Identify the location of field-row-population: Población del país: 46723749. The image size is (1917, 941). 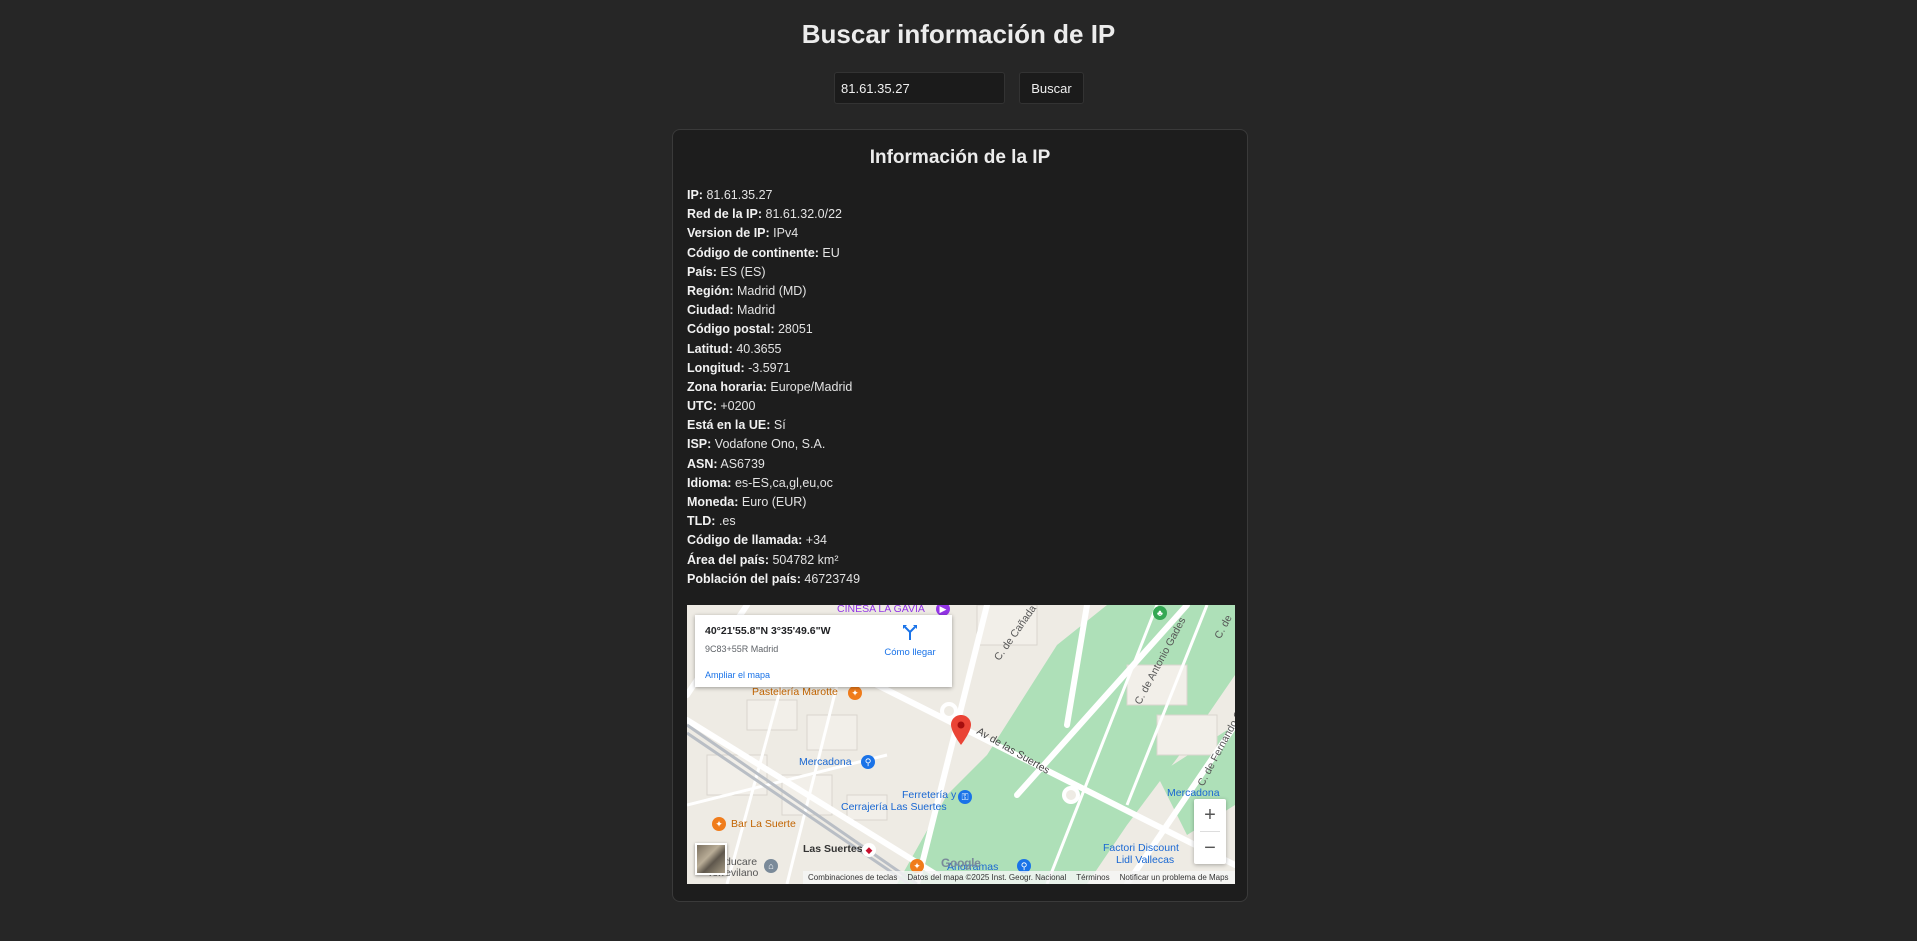
(773, 579).